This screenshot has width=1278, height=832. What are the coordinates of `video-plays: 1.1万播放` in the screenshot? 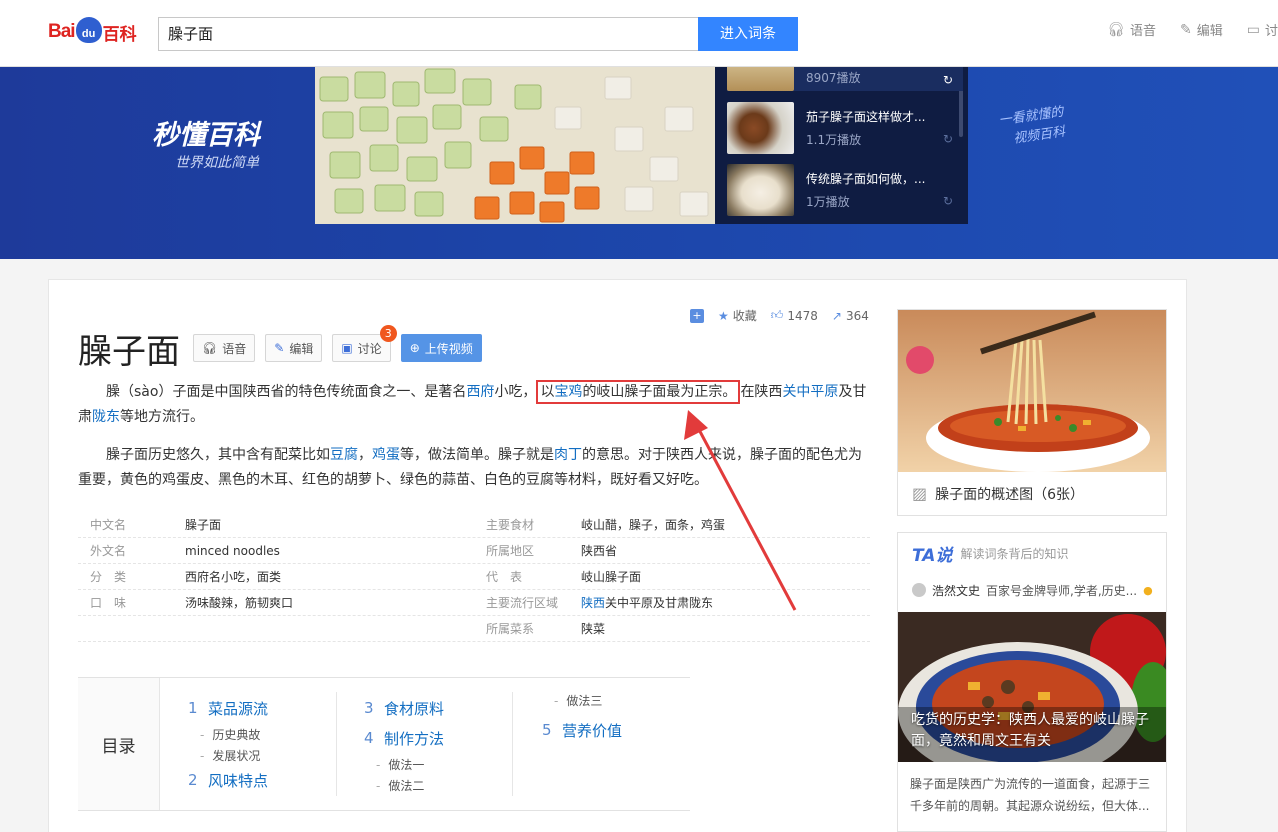 It's located at (834, 140).